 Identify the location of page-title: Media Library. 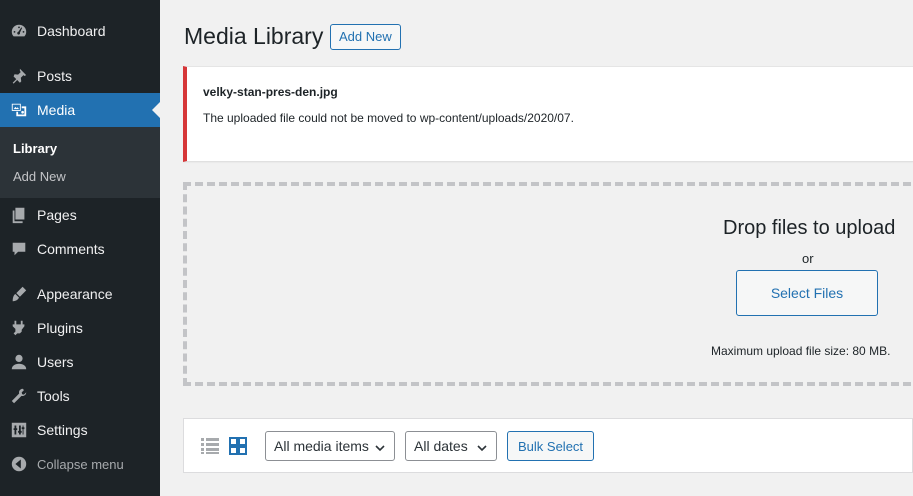
(254, 36).